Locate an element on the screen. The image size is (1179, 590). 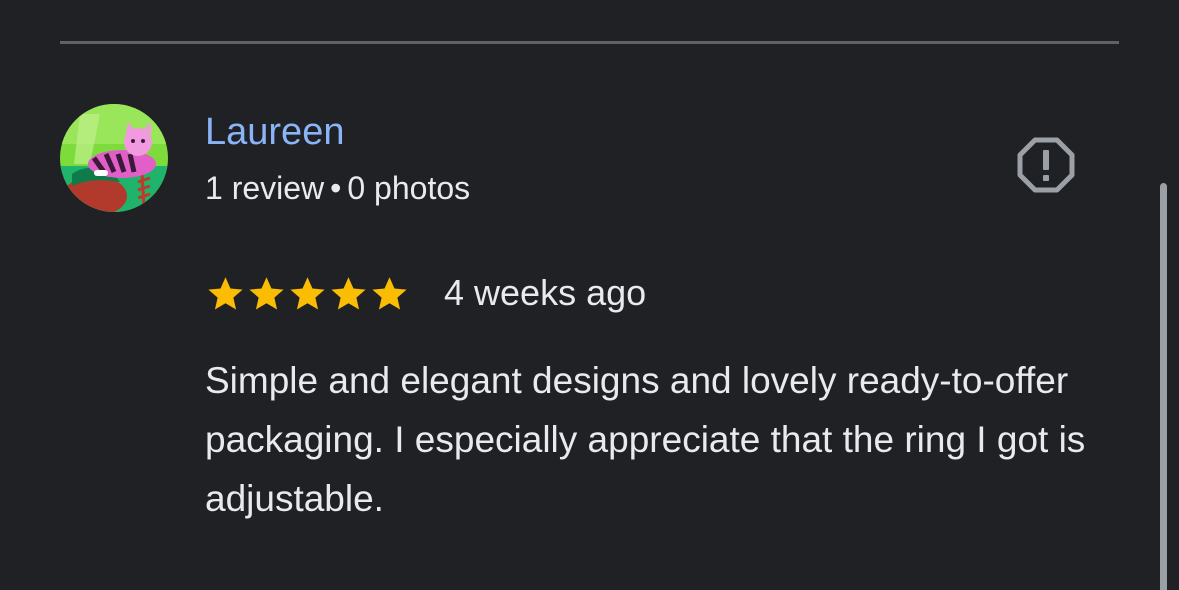
report-review-button is located at coordinates (1046, 165).